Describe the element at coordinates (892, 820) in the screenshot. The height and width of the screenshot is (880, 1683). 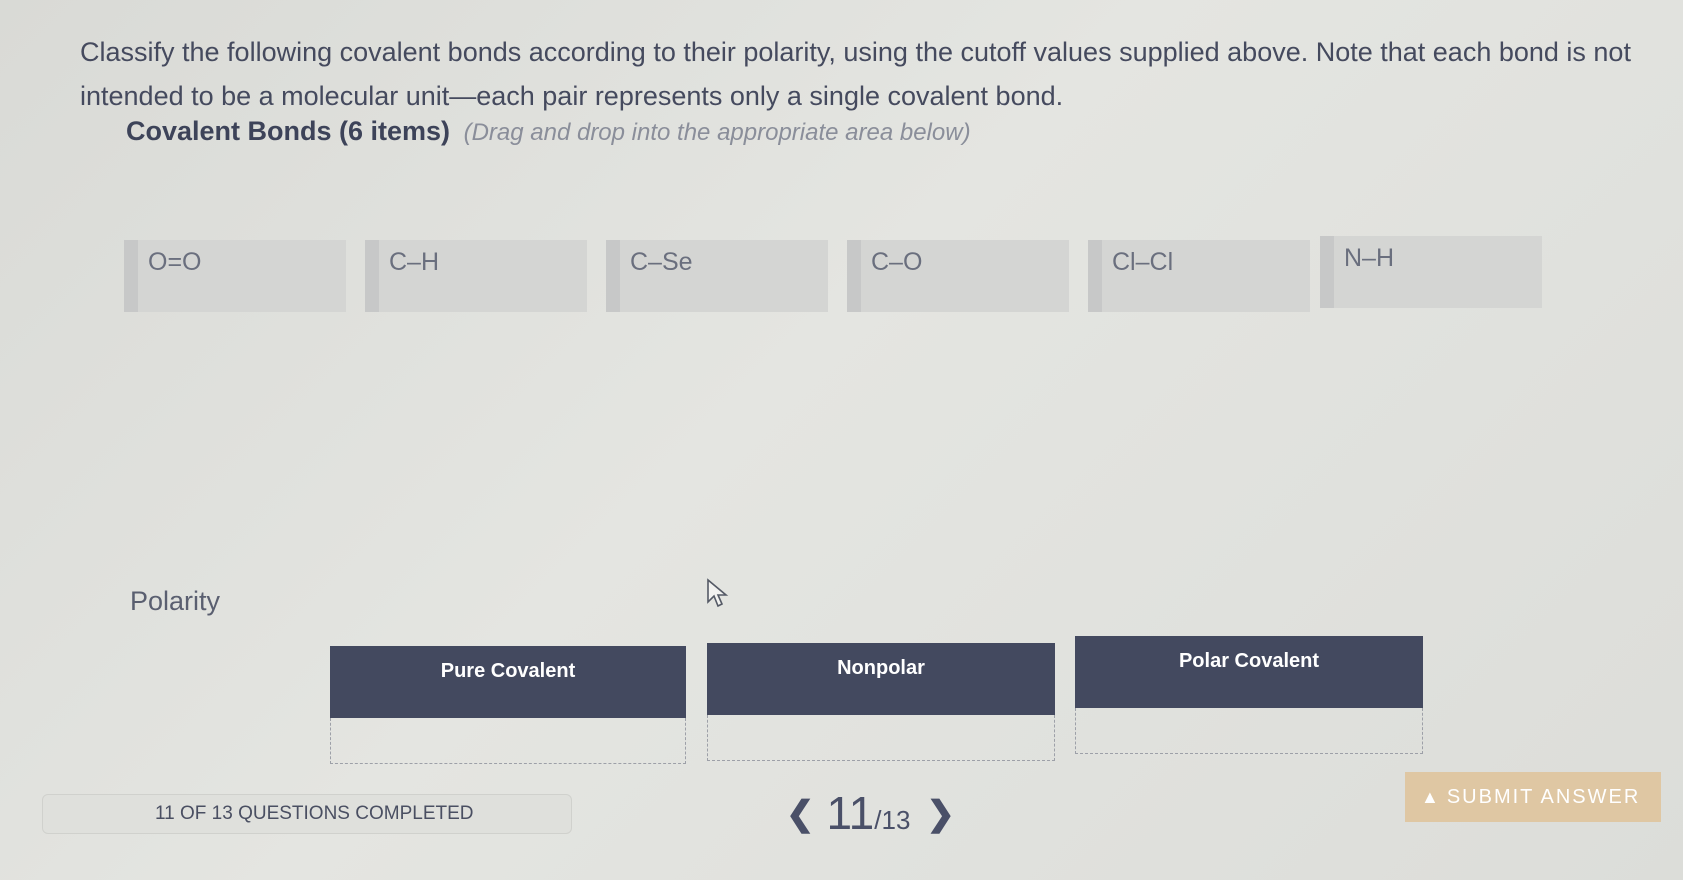
I see `total-pages: /13` at that location.